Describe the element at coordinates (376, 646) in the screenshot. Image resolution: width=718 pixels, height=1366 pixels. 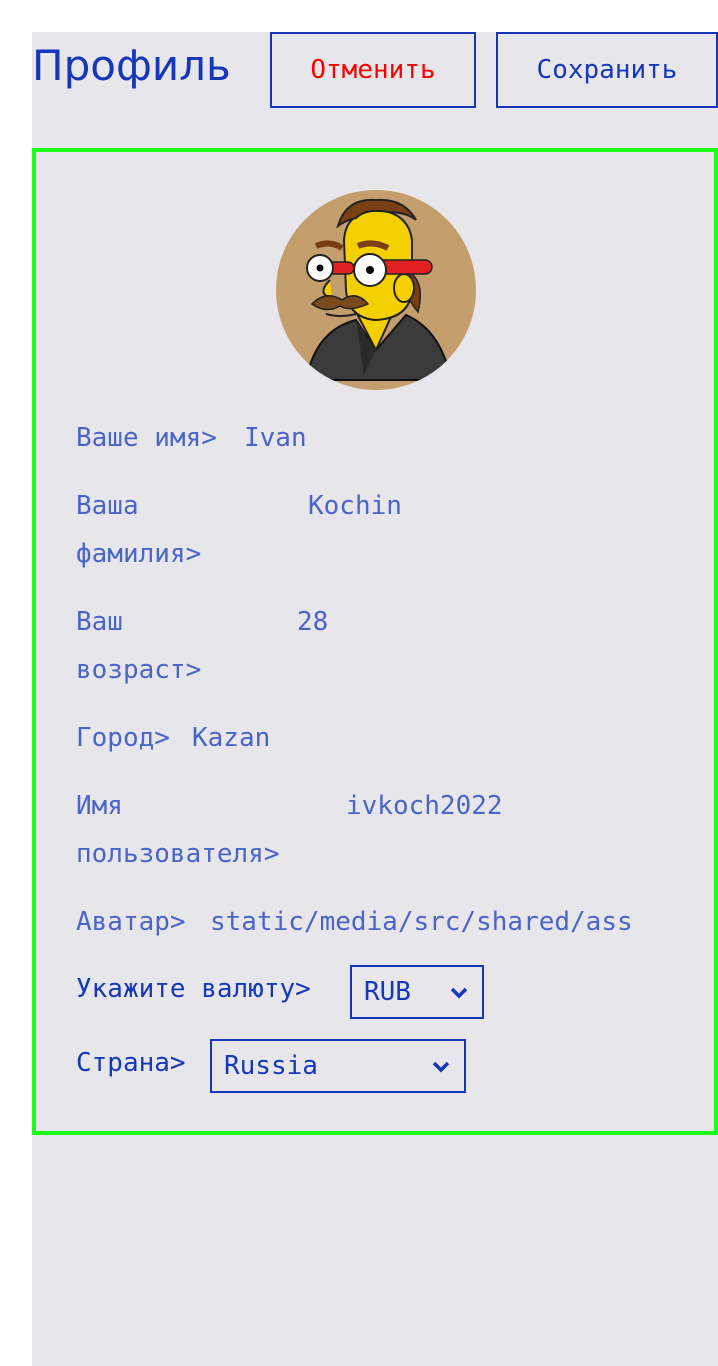
I see `age-field: Ваш возраст> 28` at that location.